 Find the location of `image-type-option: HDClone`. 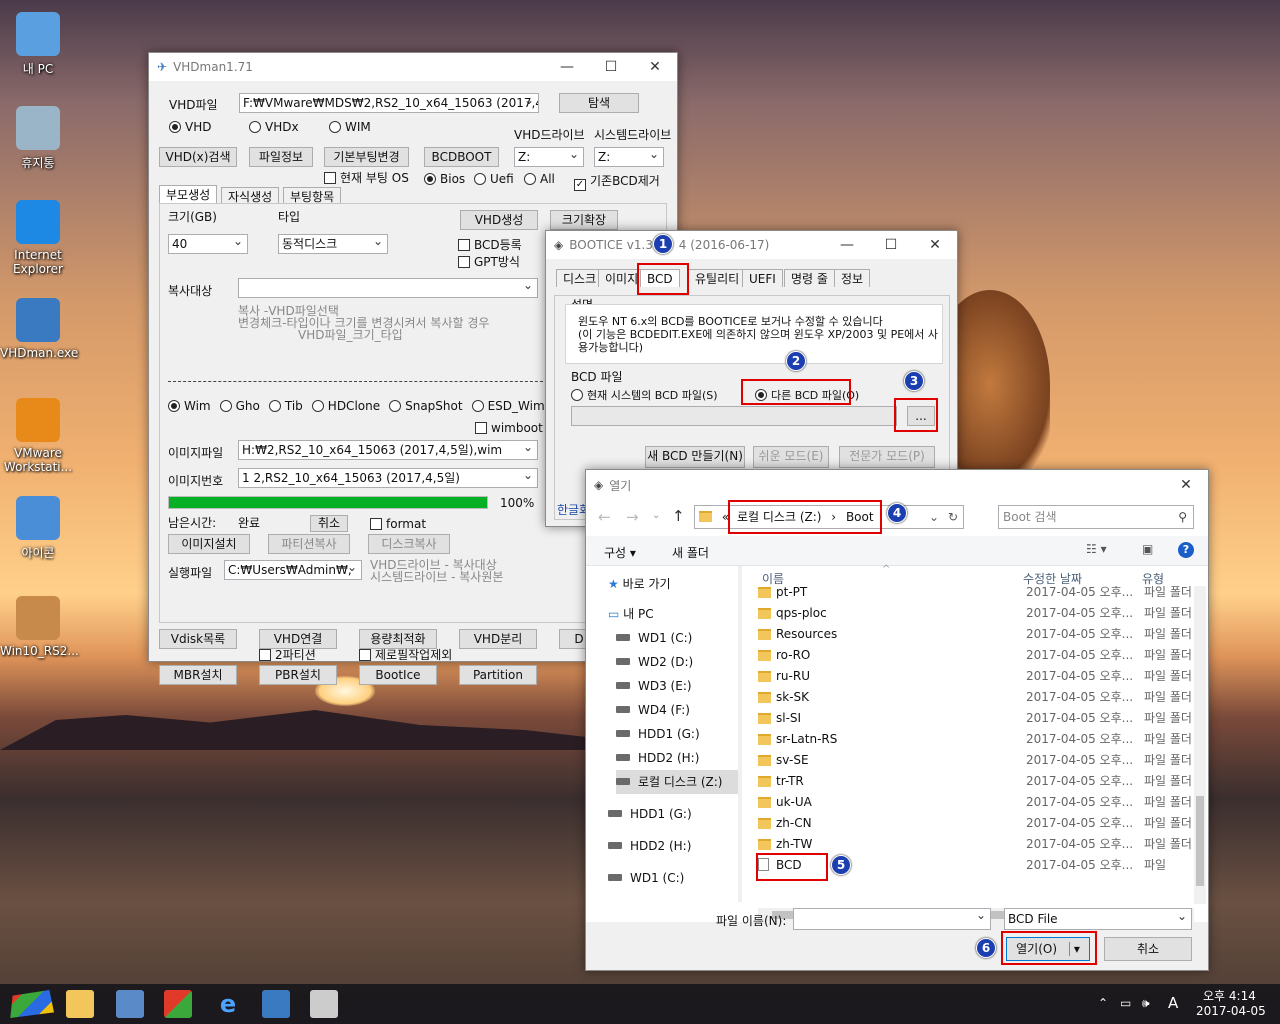

image-type-option: HDClone is located at coordinates (345, 406).